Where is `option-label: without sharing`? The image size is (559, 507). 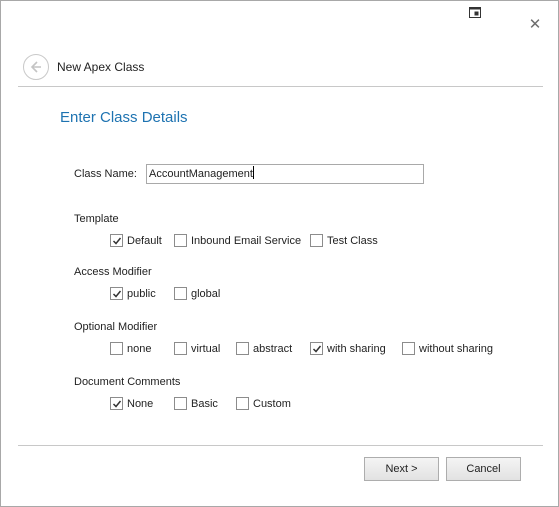 option-label: without sharing is located at coordinates (456, 348).